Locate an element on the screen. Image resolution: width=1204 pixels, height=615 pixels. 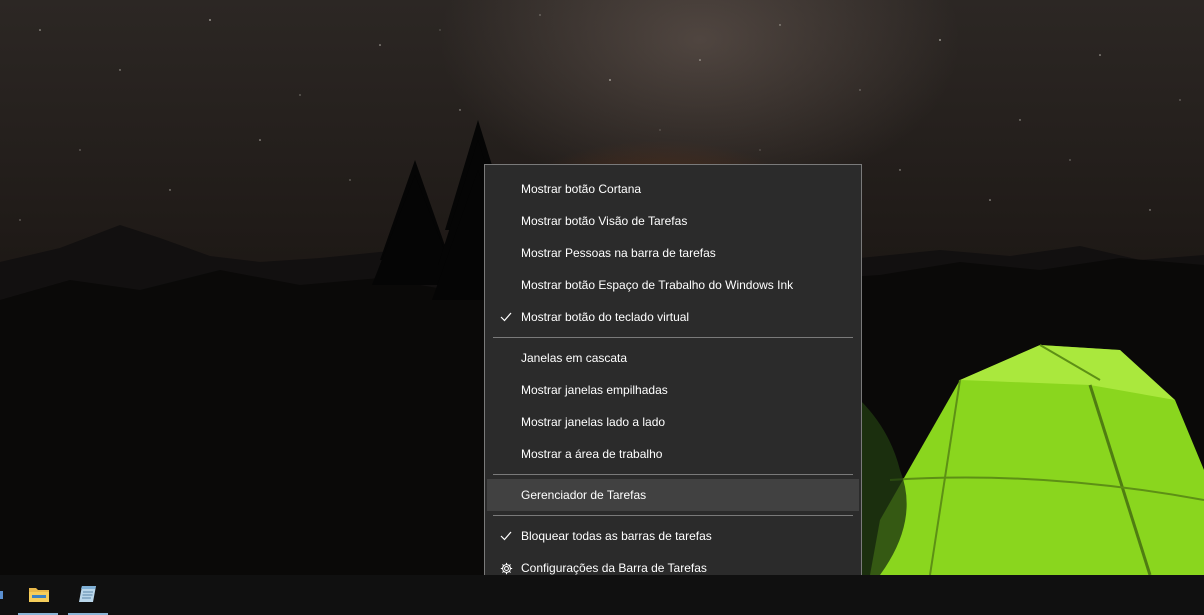
menu-item-show-task-view-button: Mostrar botão Visão de Tarefas is located at coordinates (673, 221).